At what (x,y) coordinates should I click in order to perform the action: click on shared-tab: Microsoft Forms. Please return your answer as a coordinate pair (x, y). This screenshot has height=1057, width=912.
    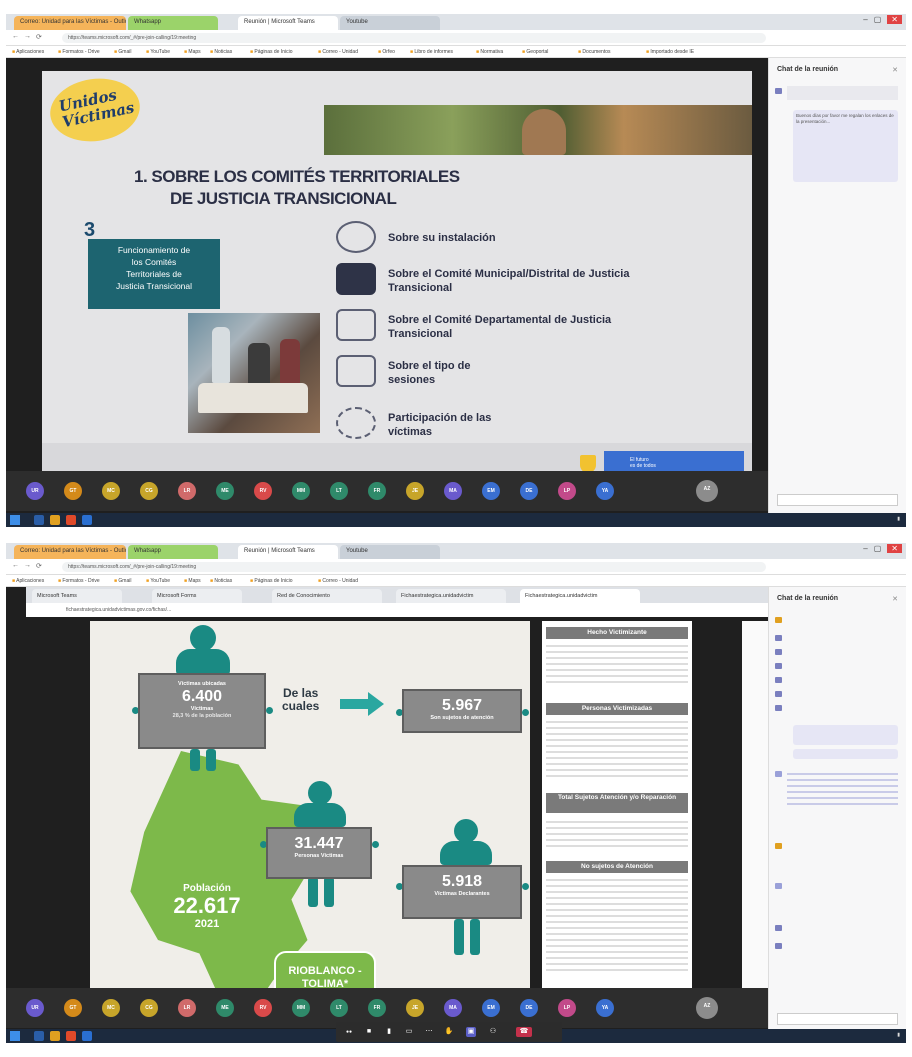
    Looking at the image, I should click on (197, 596).